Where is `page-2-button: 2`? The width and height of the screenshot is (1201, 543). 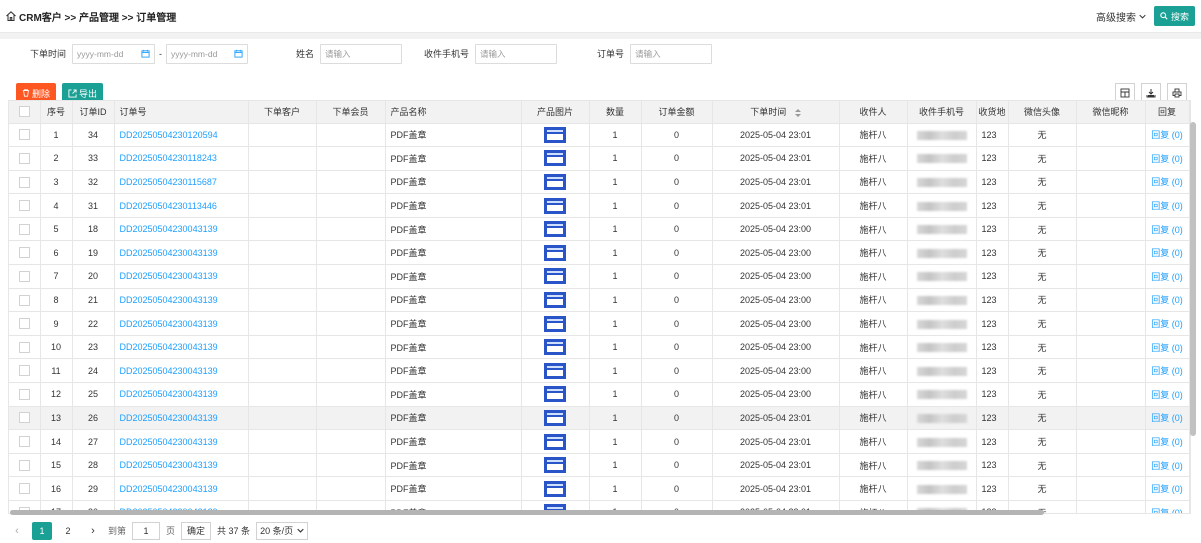 page-2-button: 2 is located at coordinates (68, 531).